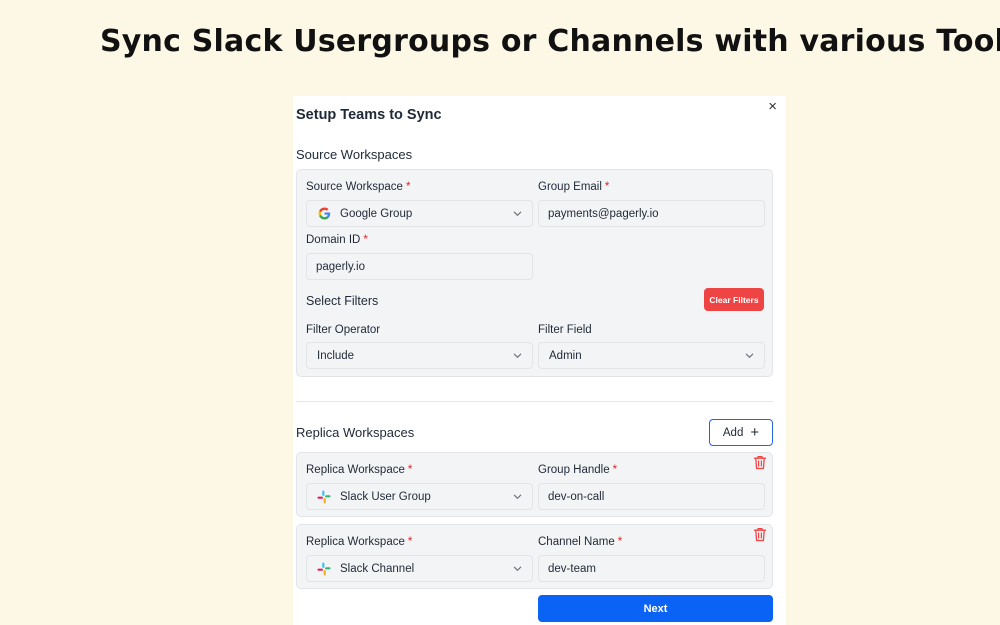 The width and height of the screenshot is (1000, 625). What do you see at coordinates (651, 568) in the screenshot?
I see `channel-name-input: dev-team` at bounding box center [651, 568].